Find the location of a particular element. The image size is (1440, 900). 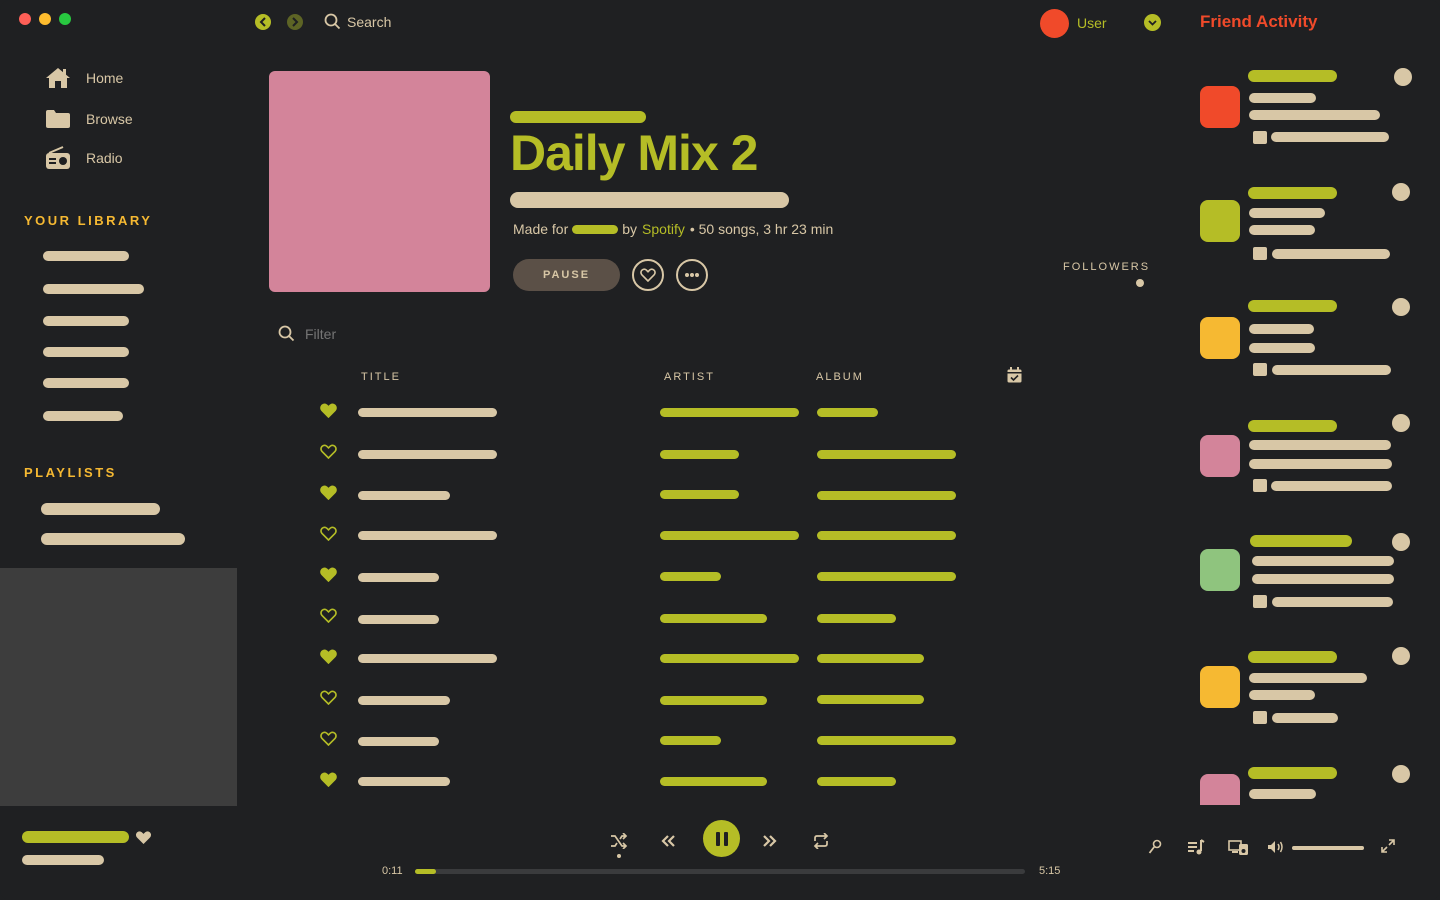

connect-device-button is located at coordinates (1238, 847).